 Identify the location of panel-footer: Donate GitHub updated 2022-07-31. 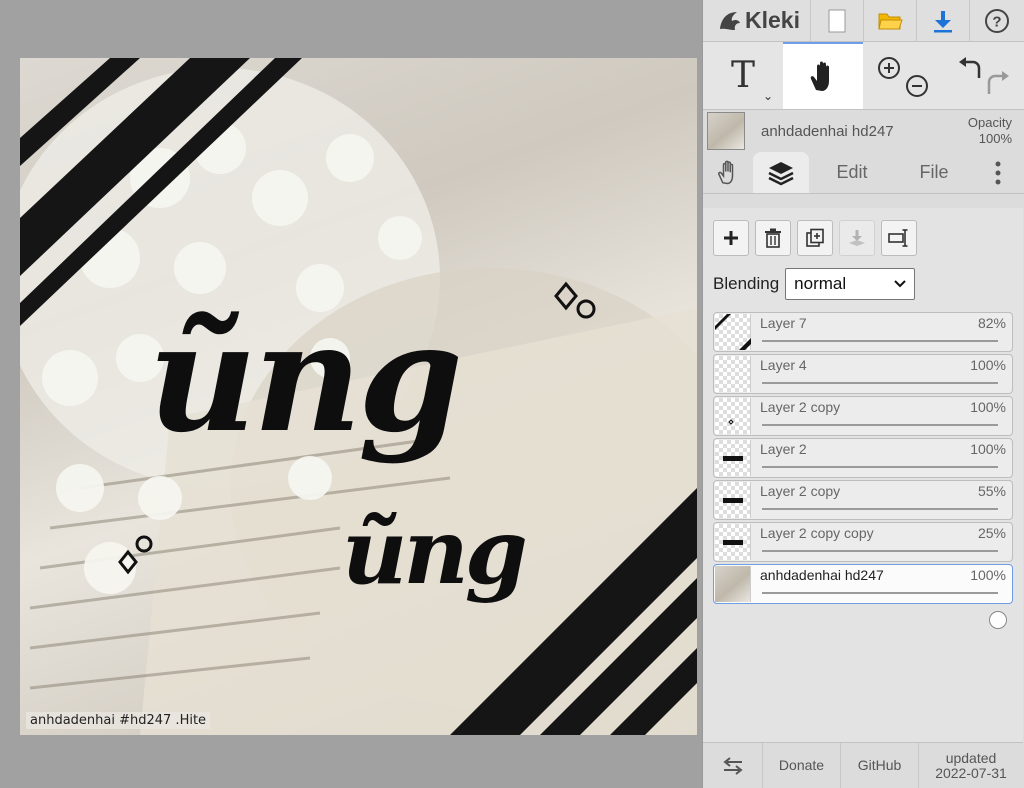
(863, 765).